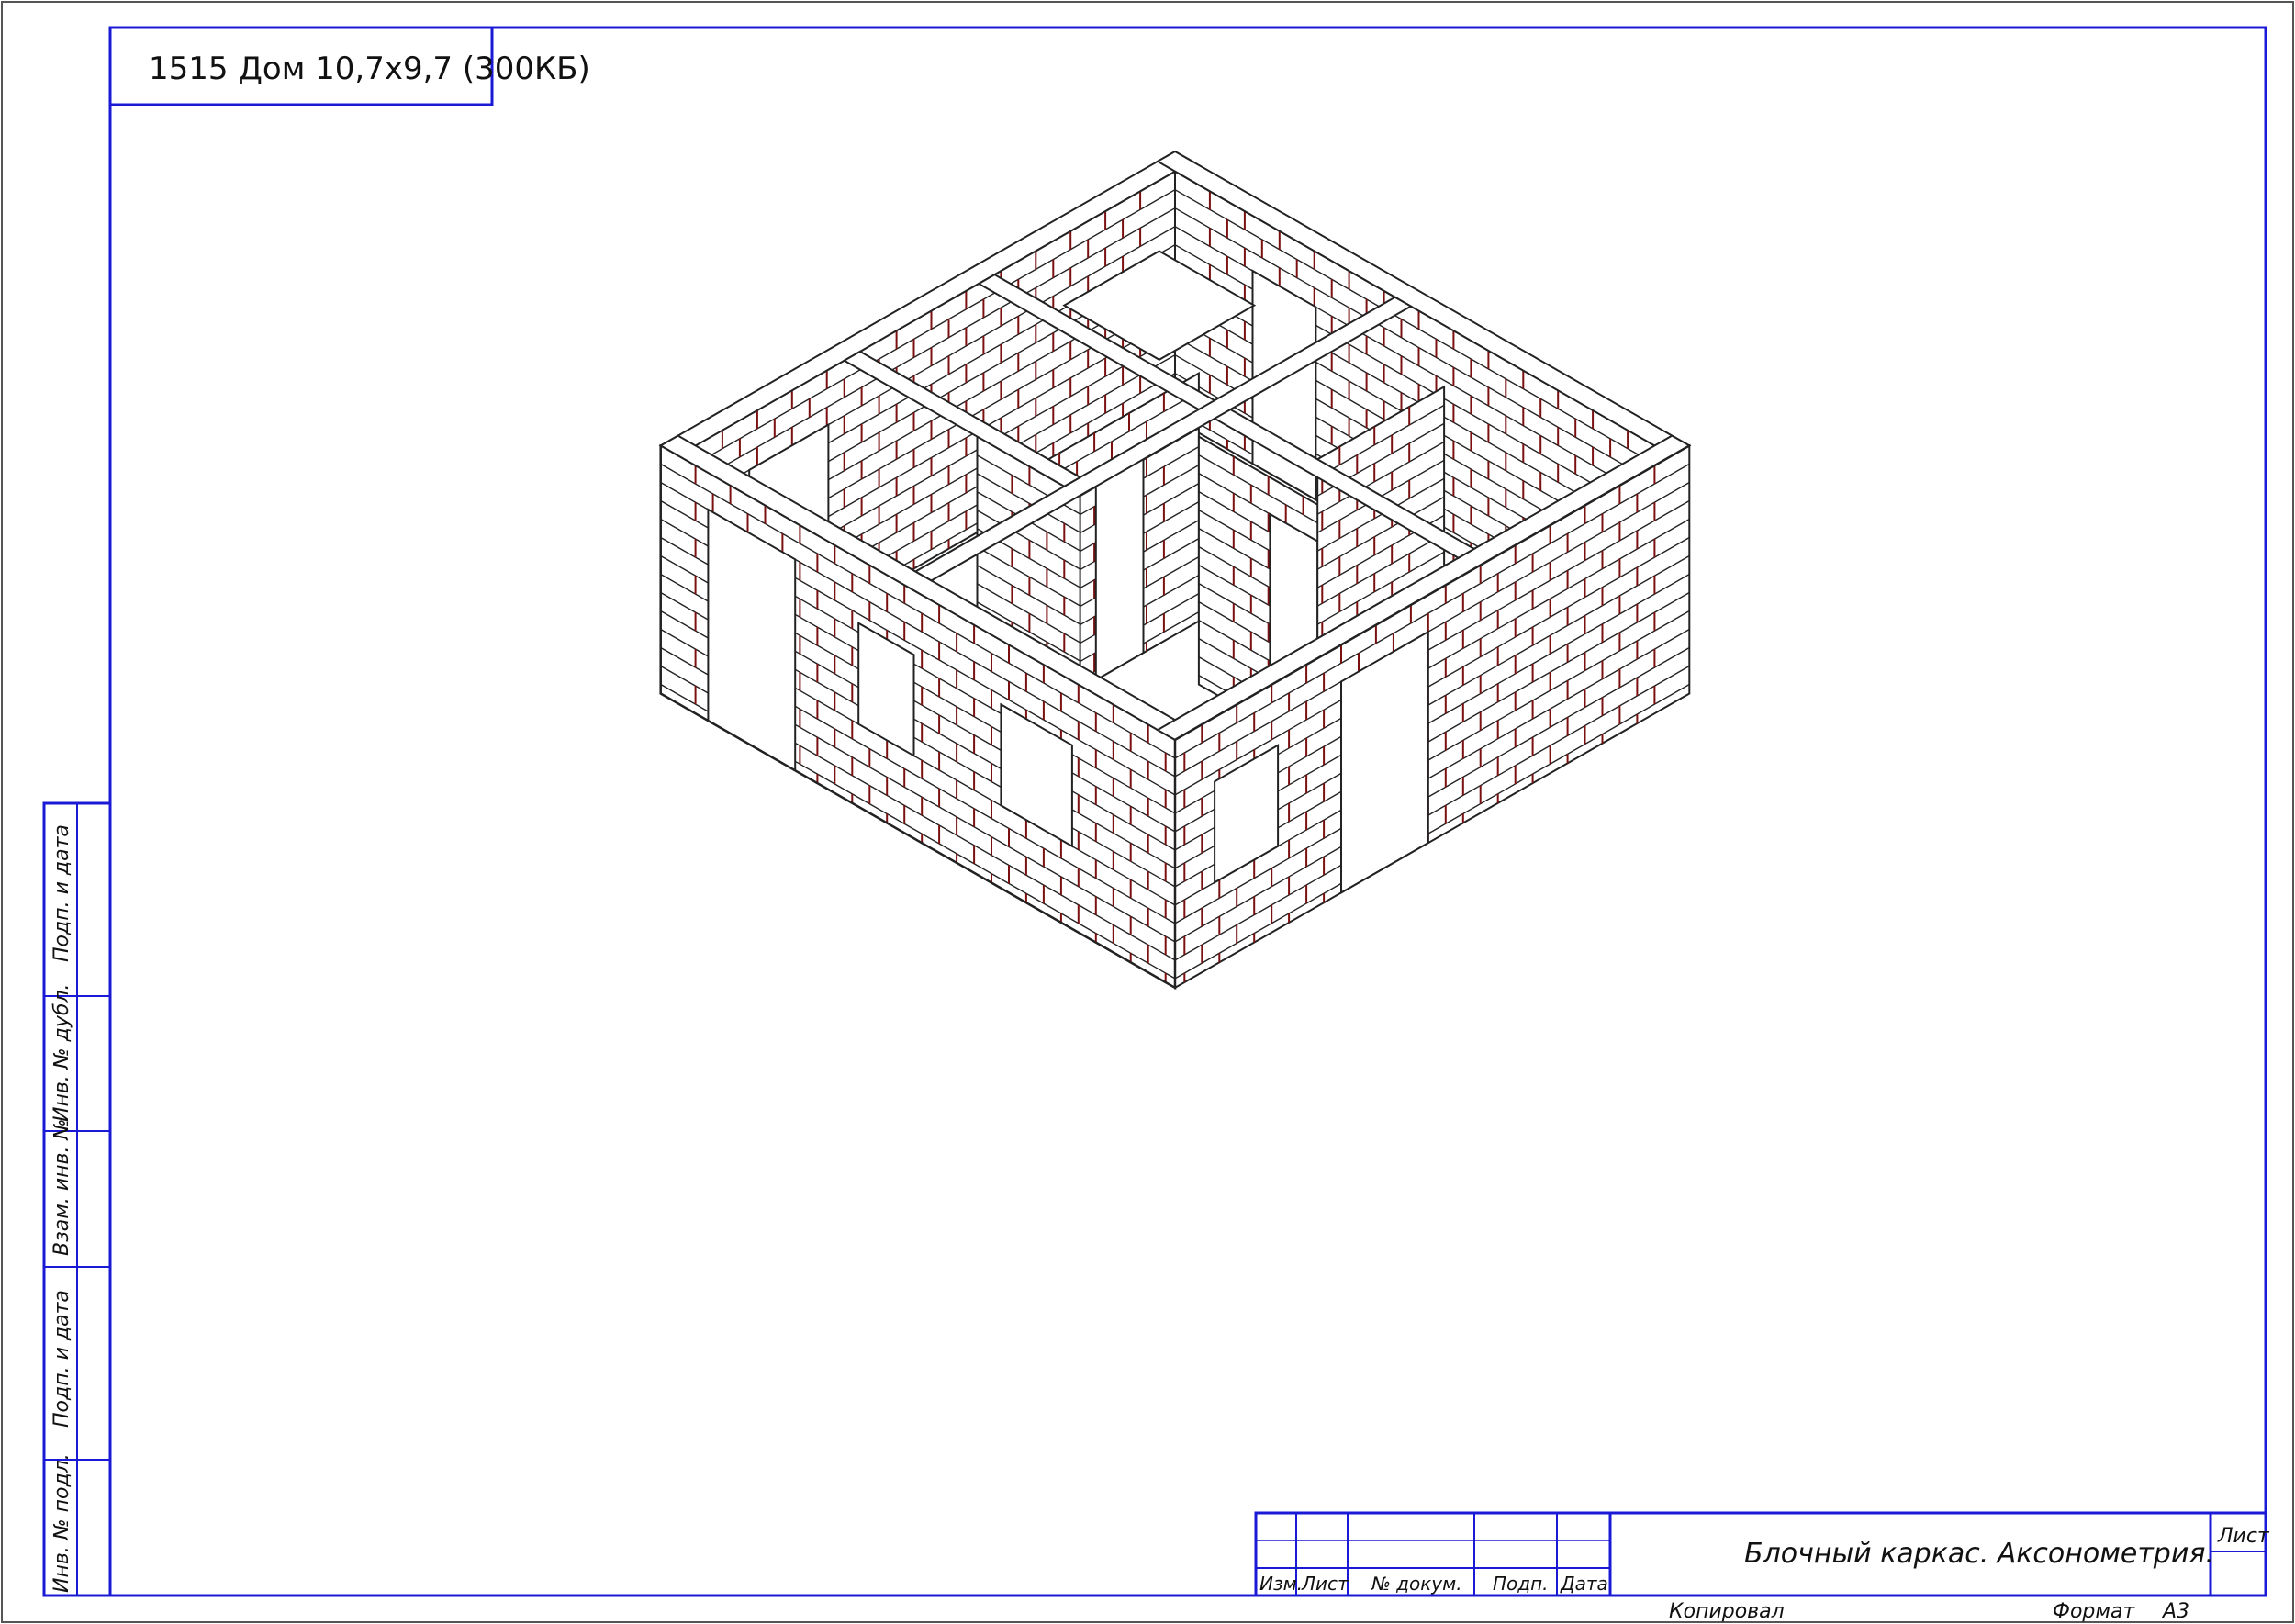  What do you see at coordinates (1929, 1611) in the screenshot?
I see `sheet-footer: Копировал Формат A3` at bounding box center [1929, 1611].